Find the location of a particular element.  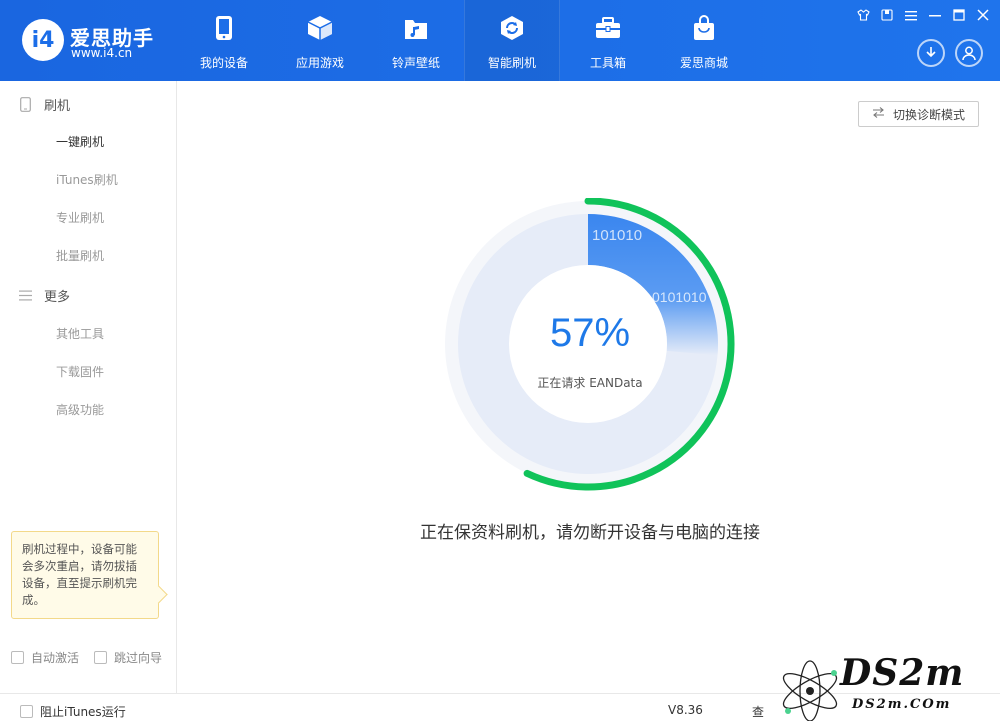

nav-my-device: 我的设备 is located at coordinates (224, 40).